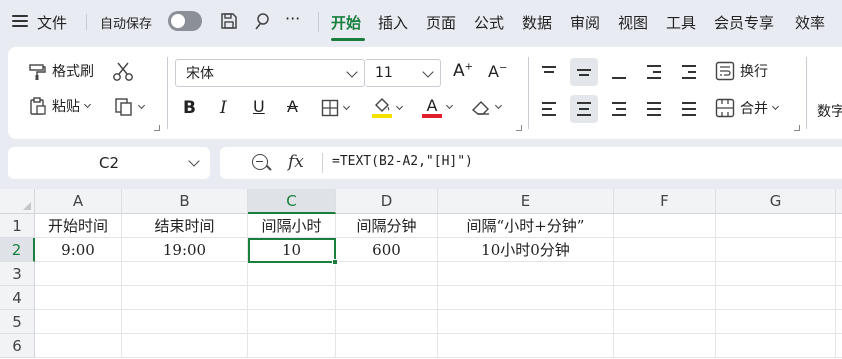 The image size is (842, 359). Describe the element at coordinates (17, 250) in the screenshot. I see `row-header-2: 2` at that location.